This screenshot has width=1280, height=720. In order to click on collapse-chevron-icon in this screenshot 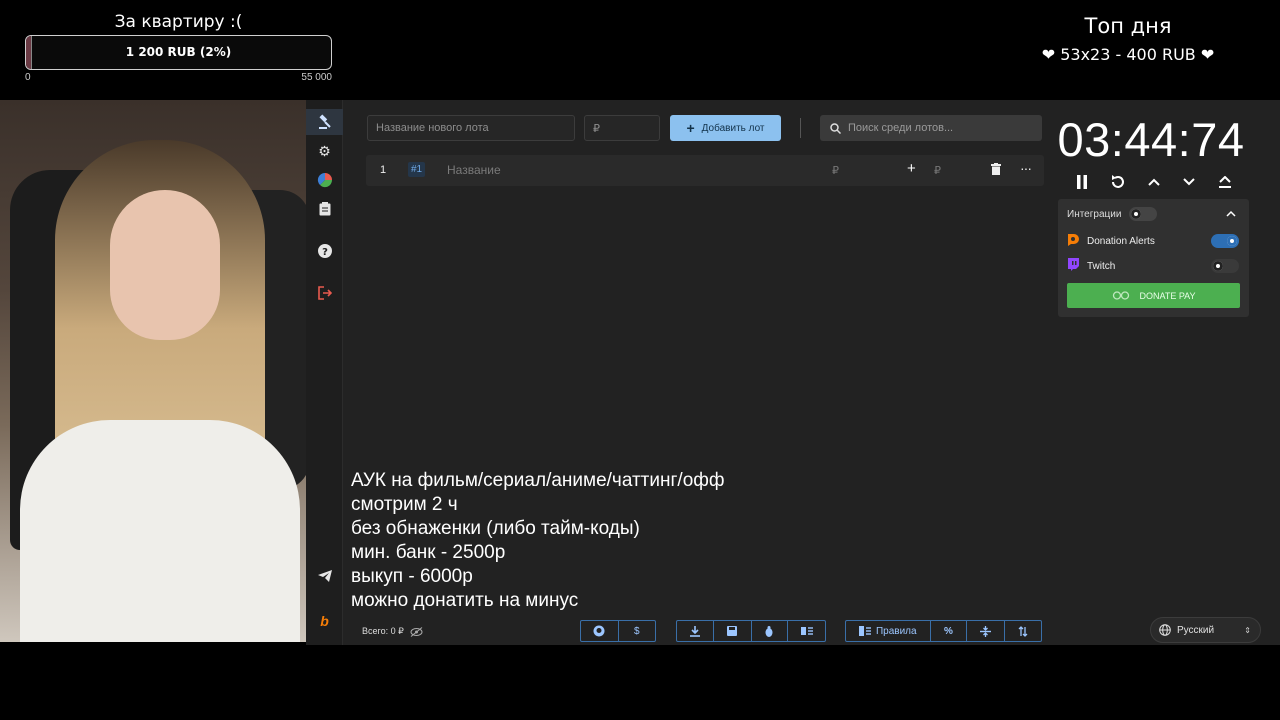, I will do `click(1231, 214)`.